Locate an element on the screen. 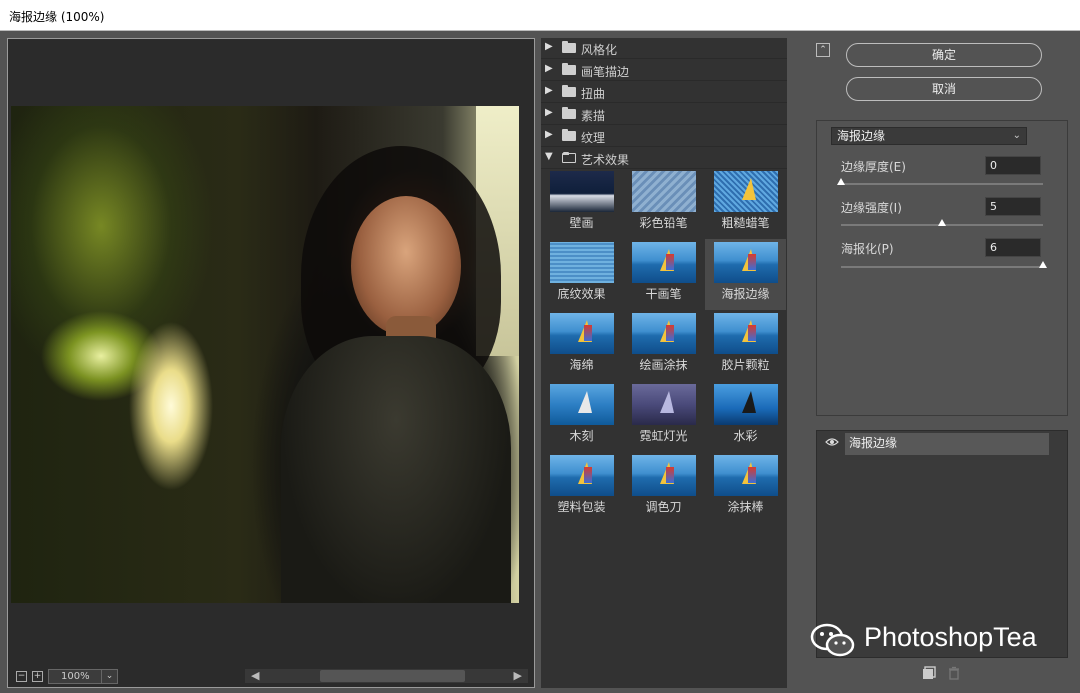  zoom-out-button: − is located at coordinates (21, 676).